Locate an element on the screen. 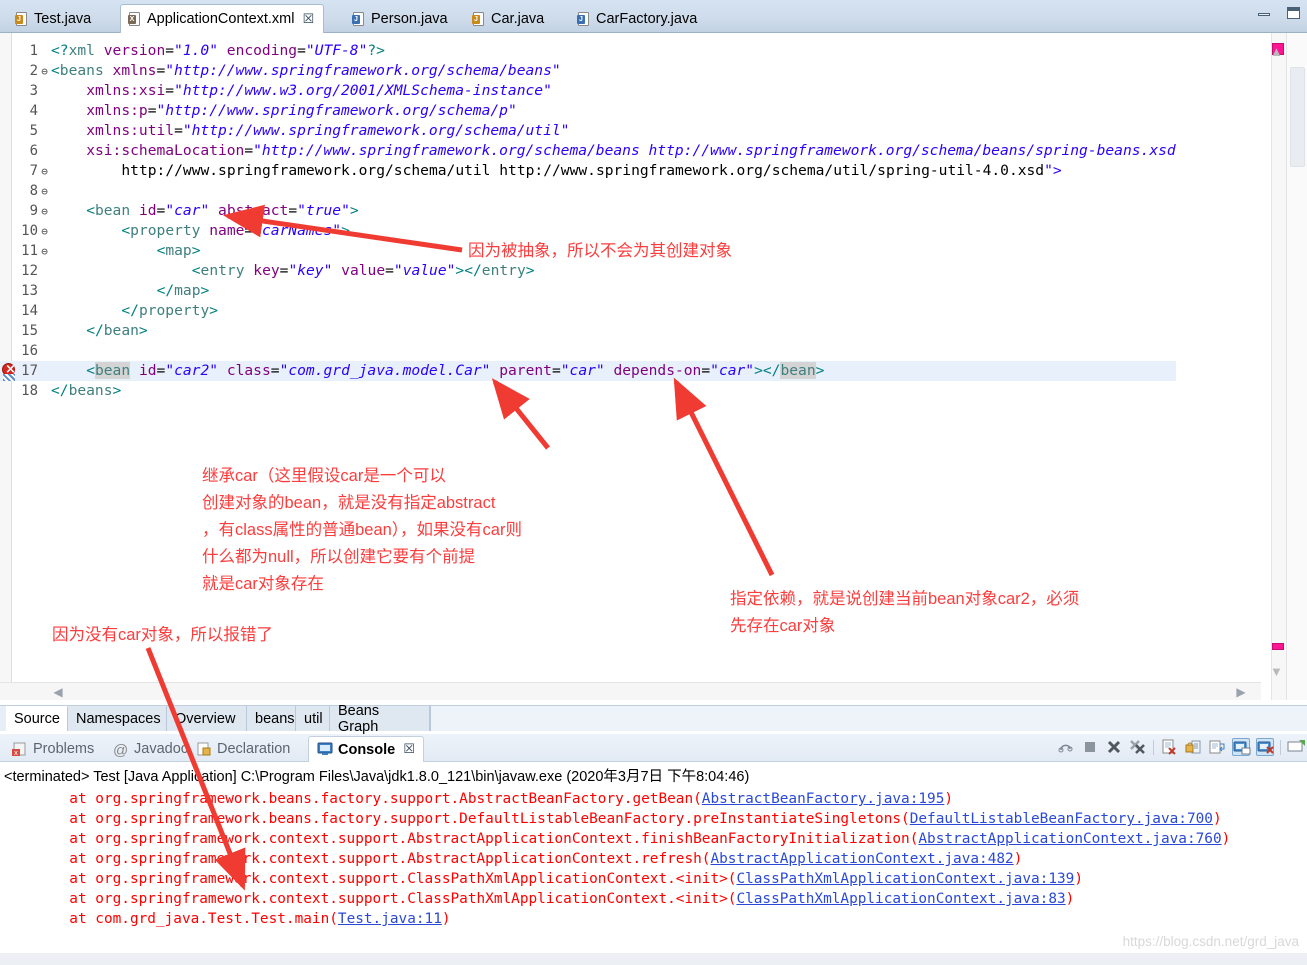  source-tab-namespaces: Namespaces is located at coordinates (117, 718).